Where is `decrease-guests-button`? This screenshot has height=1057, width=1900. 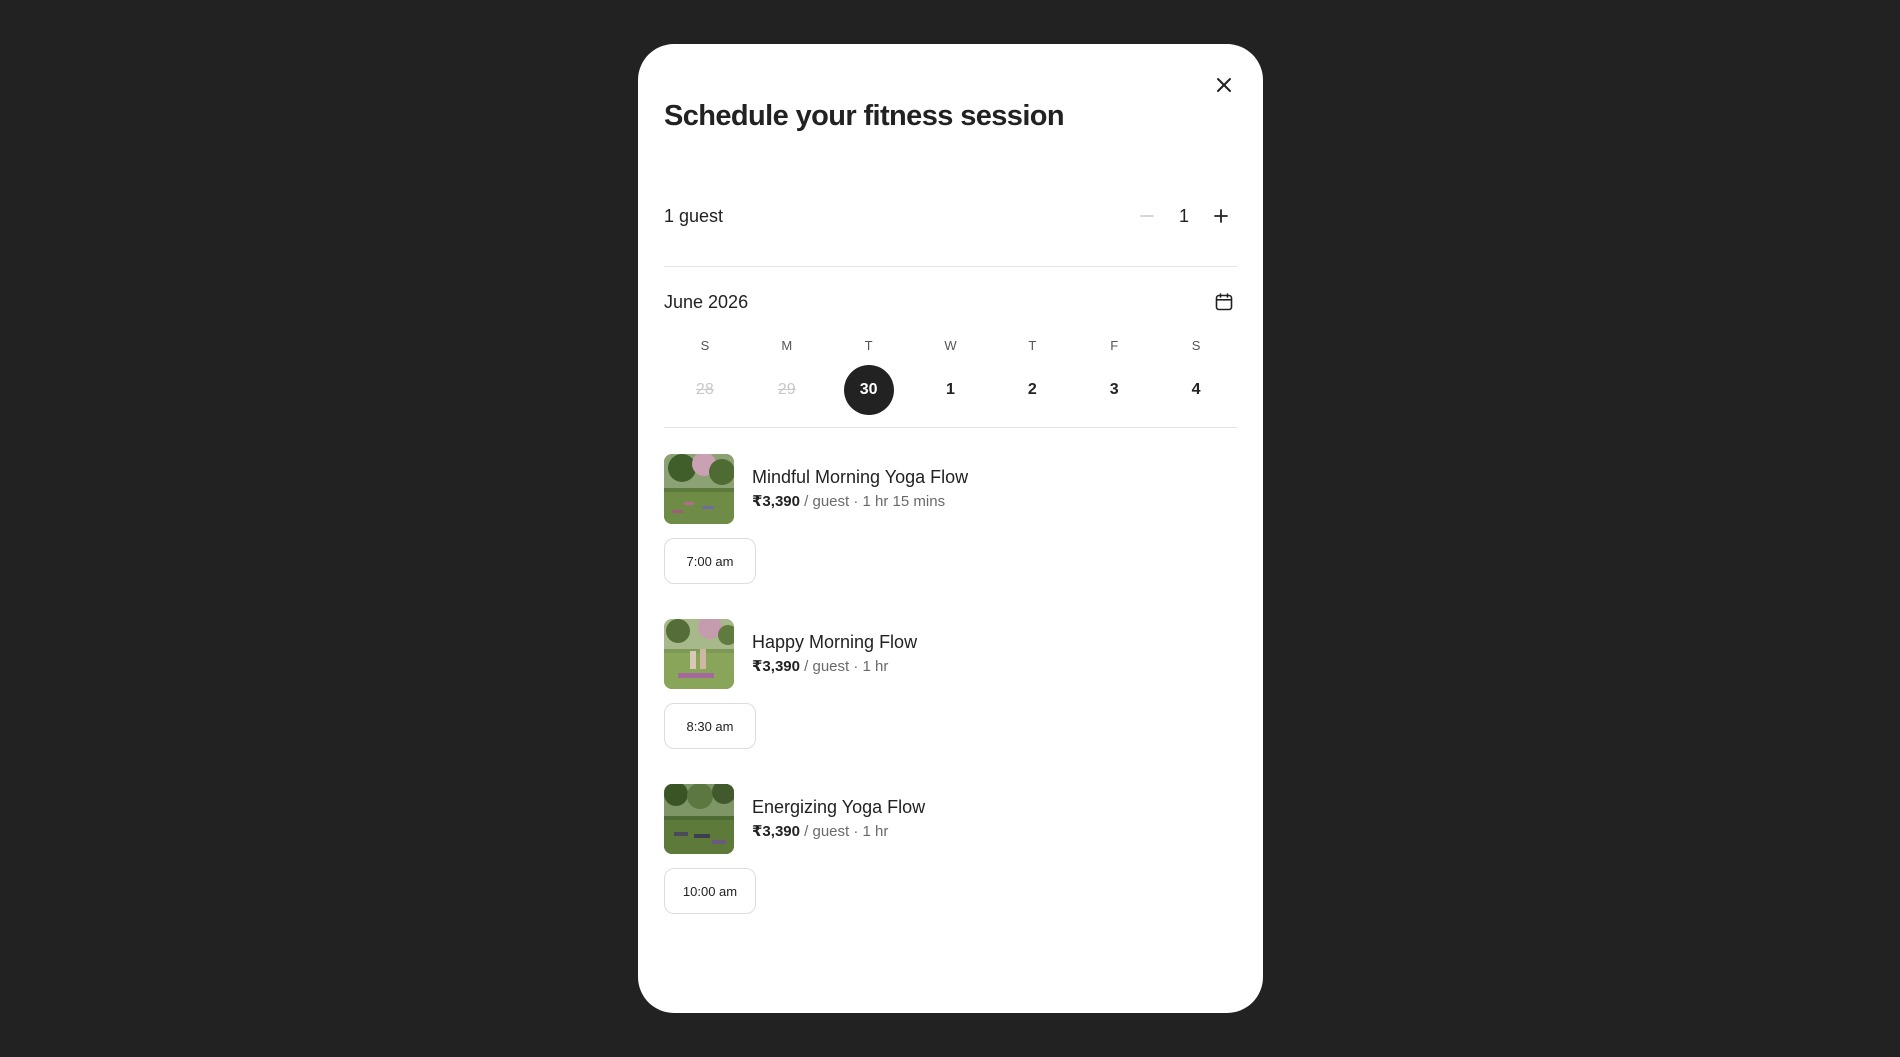 decrease-guests-button is located at coordinates (1147, 216).